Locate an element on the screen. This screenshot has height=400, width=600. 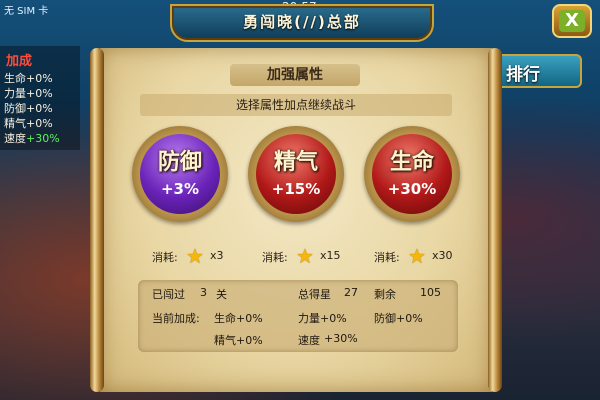
buff-row: 速度+30% is located at coordinates (42, 138).